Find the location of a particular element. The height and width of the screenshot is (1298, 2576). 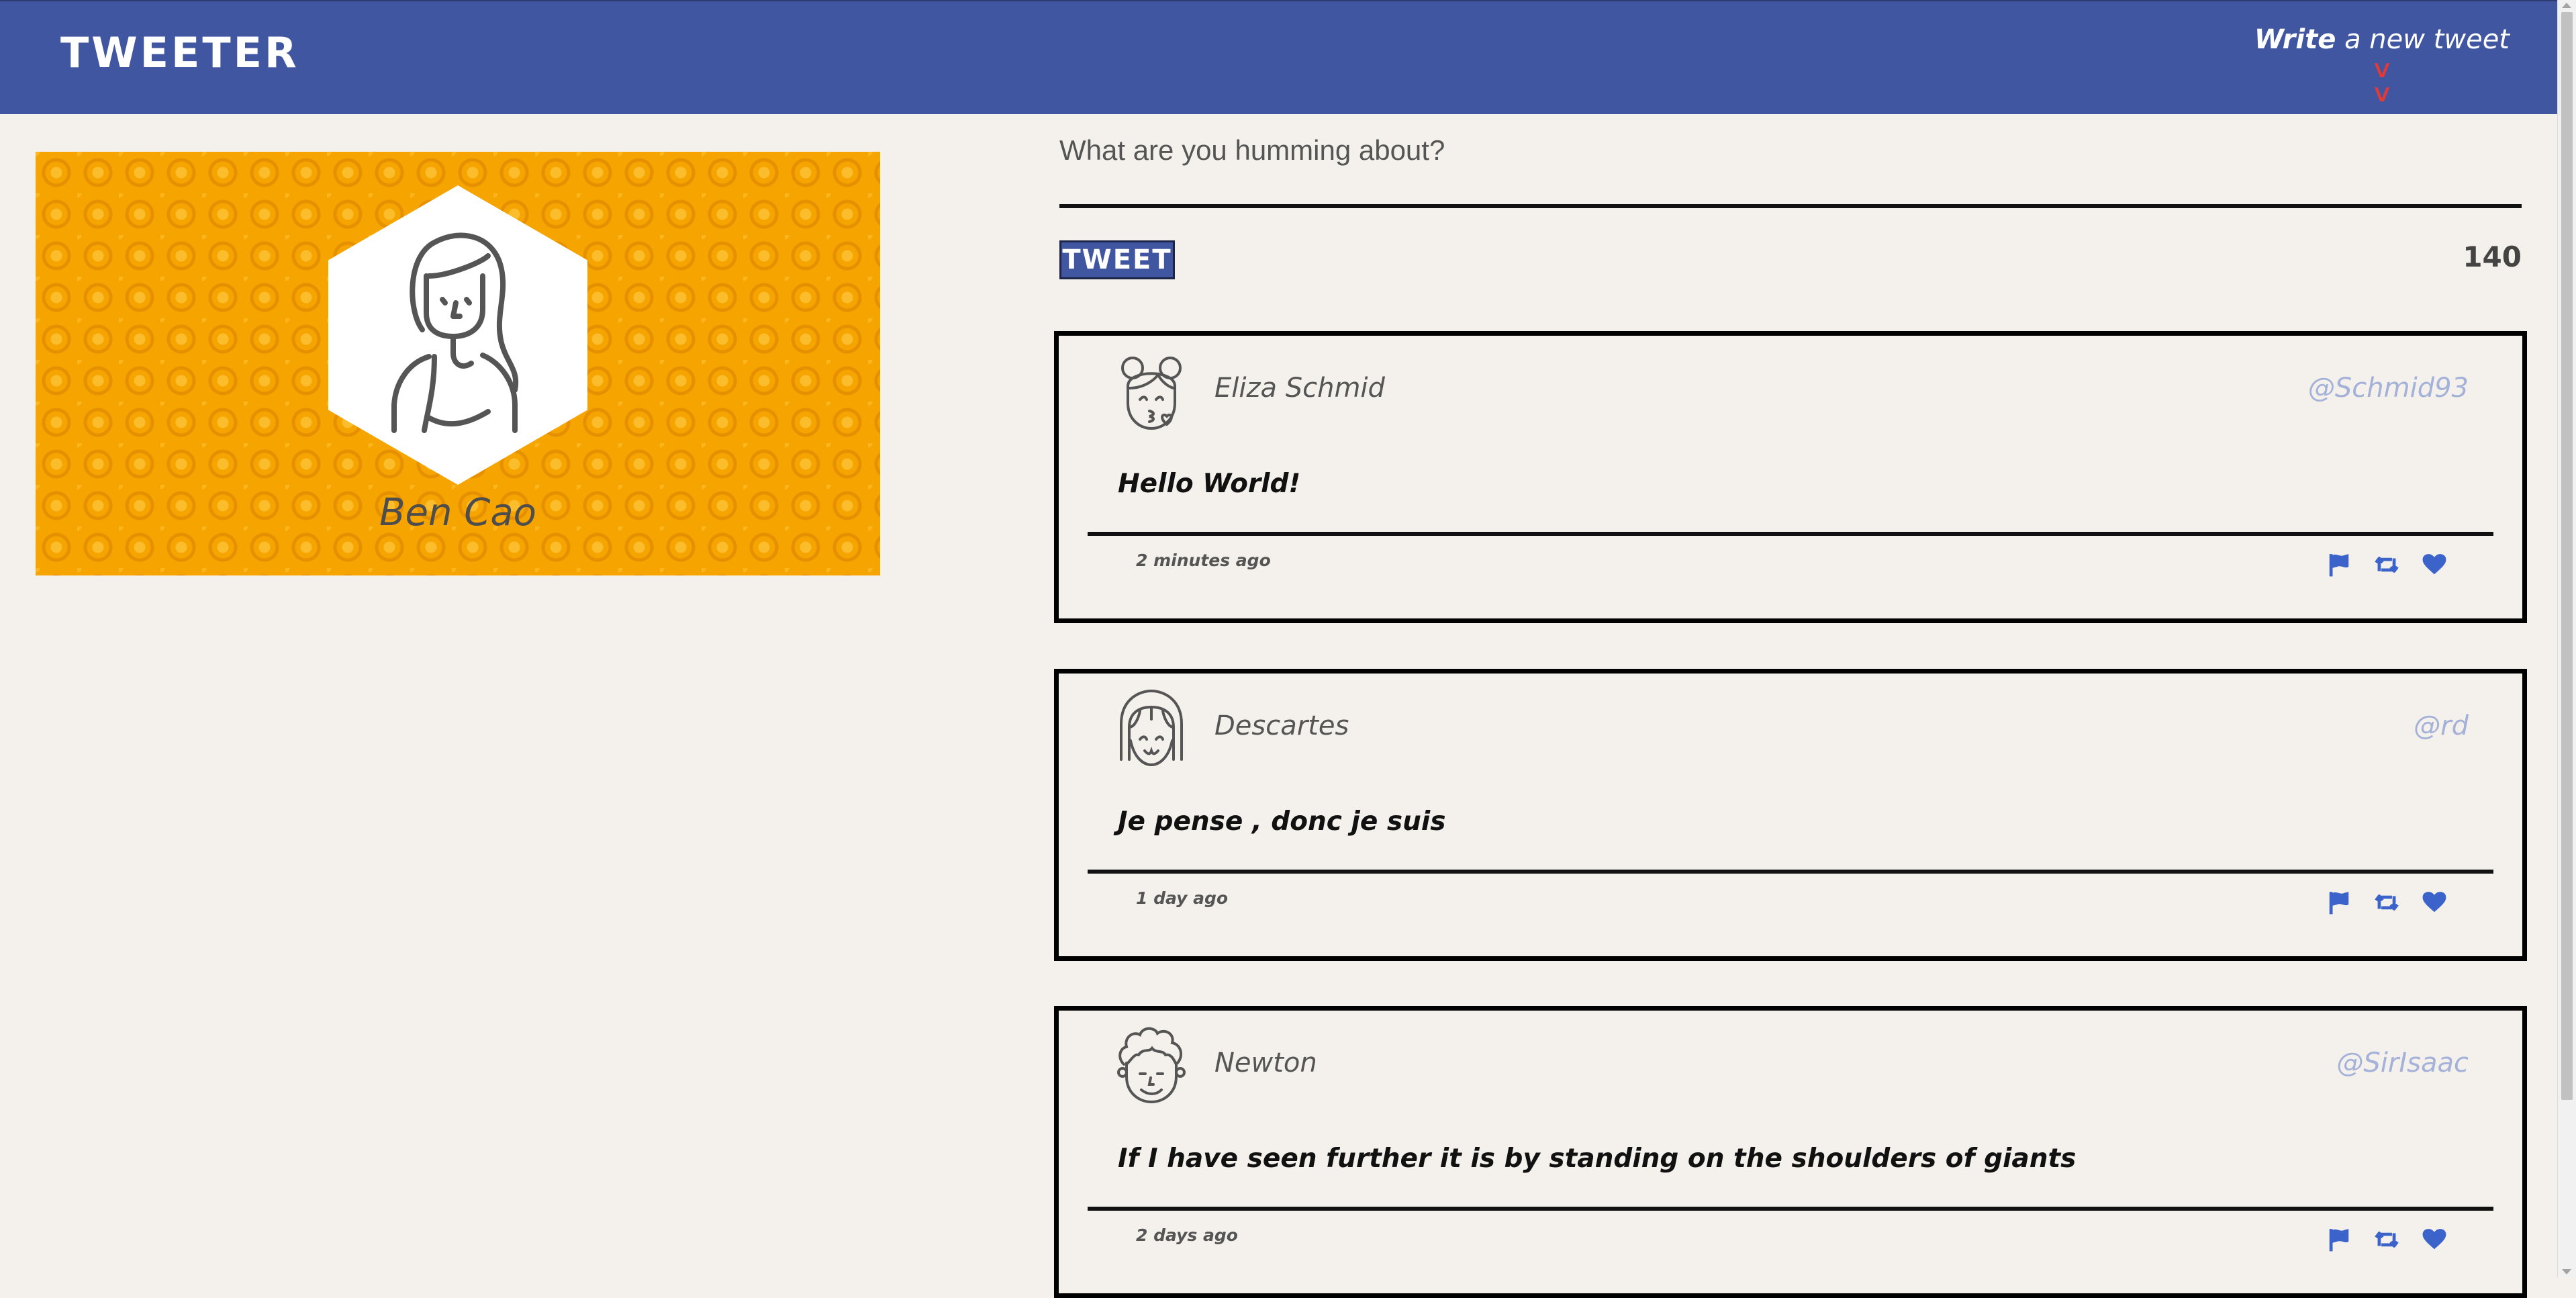

brand-logo: Tweeter is located at coordinates (179, 52).